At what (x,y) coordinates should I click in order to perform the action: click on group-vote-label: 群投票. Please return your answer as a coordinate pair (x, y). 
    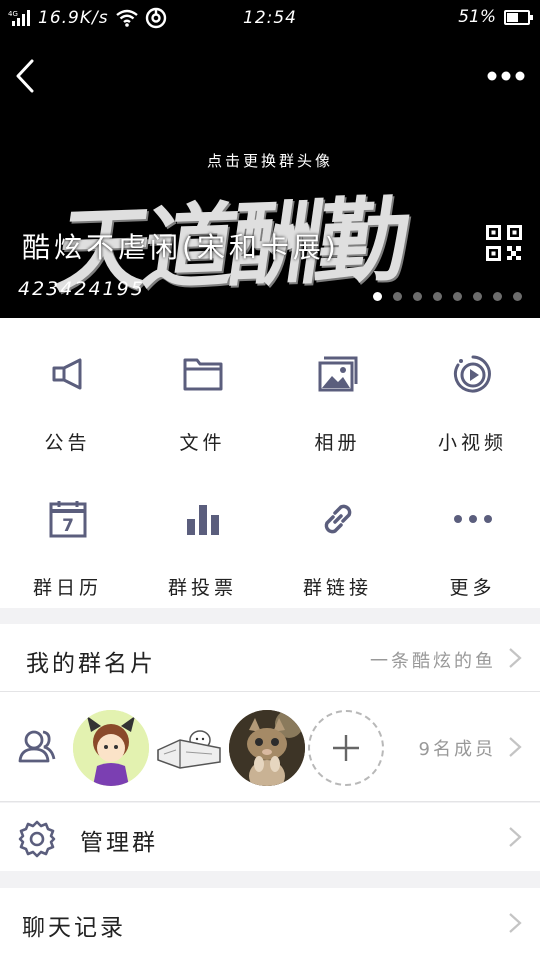
    Looking at the image, I should click on (202, 588).